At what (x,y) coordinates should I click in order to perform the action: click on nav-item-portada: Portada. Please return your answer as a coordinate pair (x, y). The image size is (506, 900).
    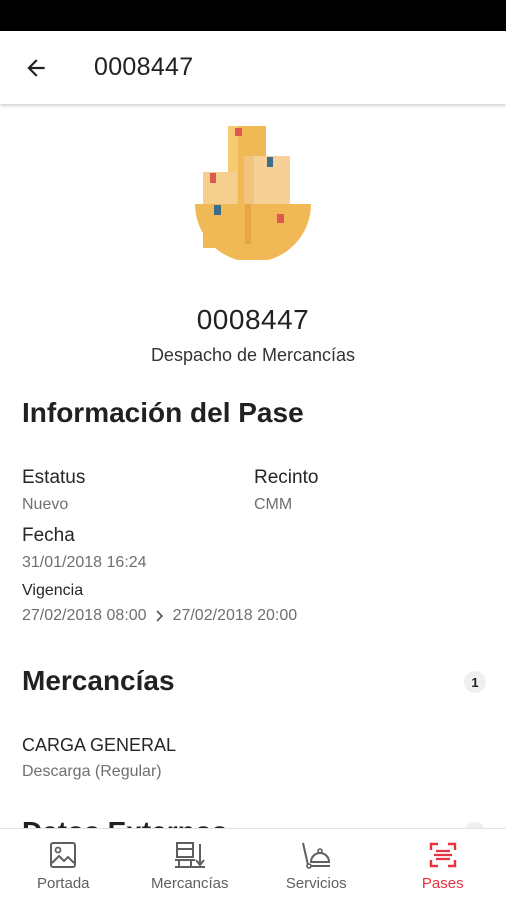
    Looking at the image, I should click on (63, 864).